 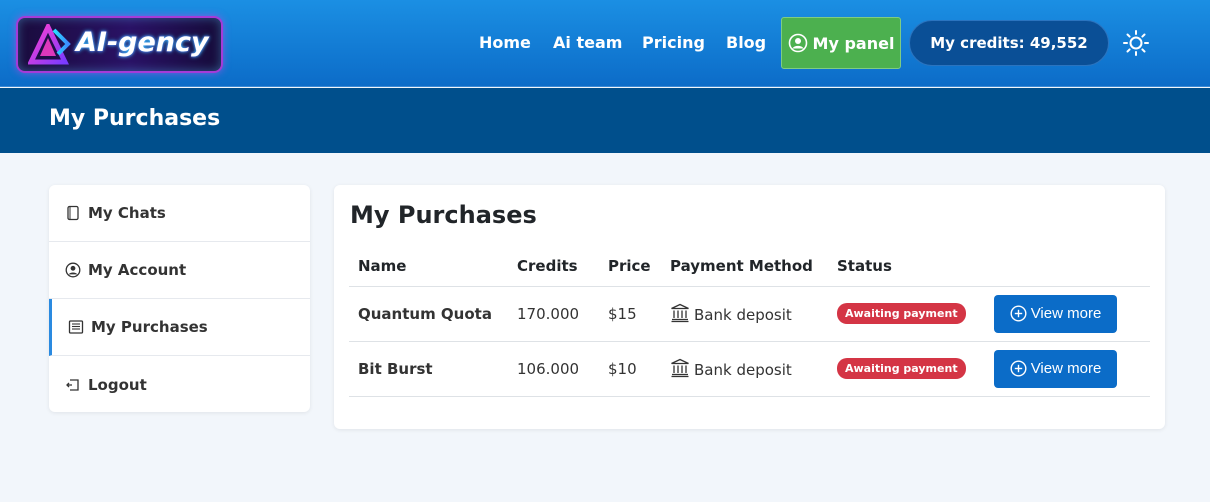 What do you see at coordinates (142, 42) in the screenshot?
I see `logo-text: AI-gency` at bounding box center [142, 42].